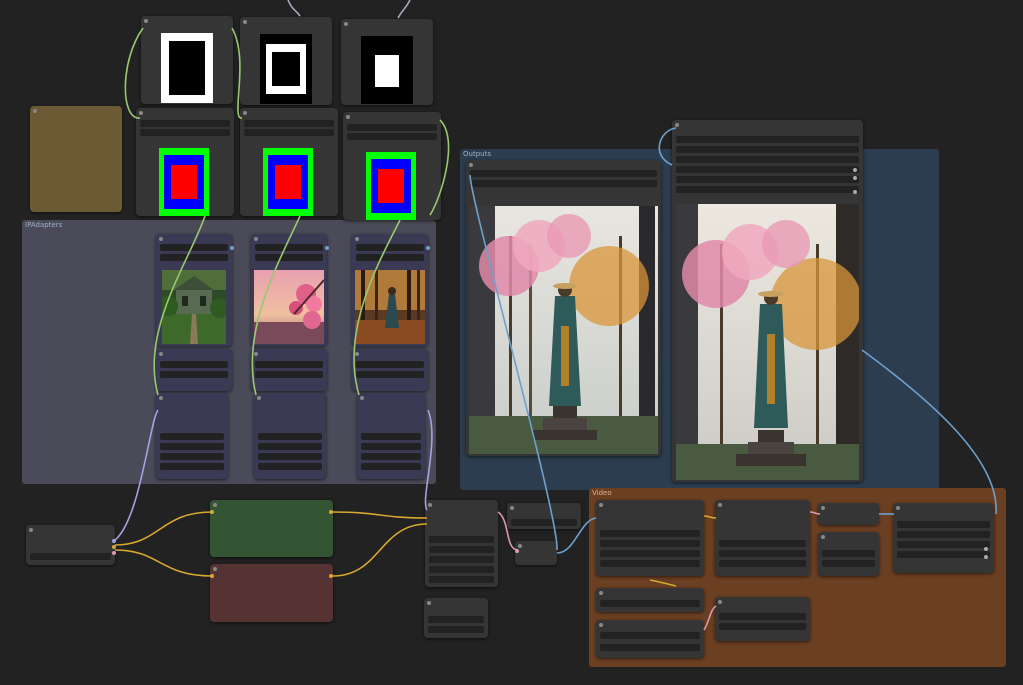  I want to click on note-node, so click(76, 159).